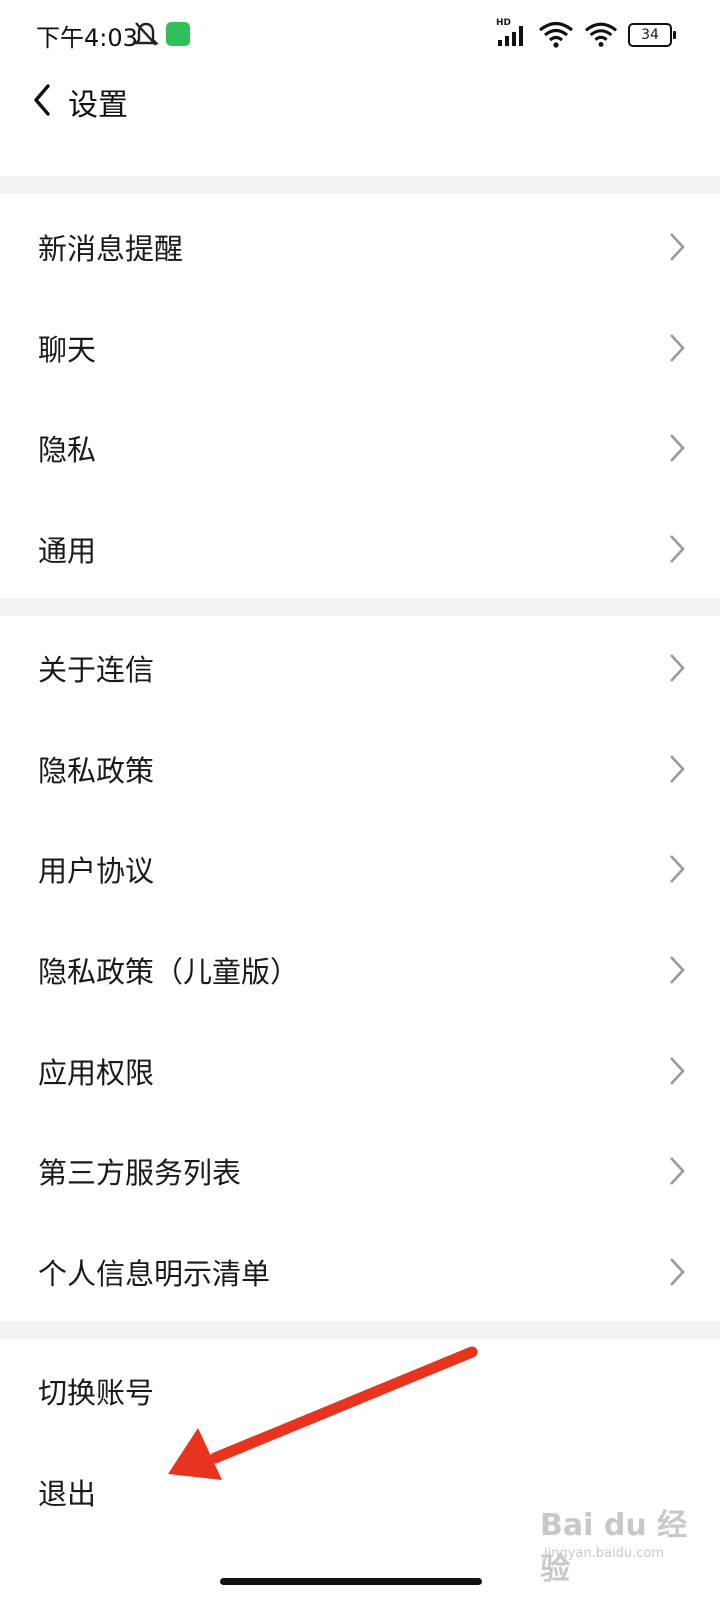 The width and height of the screenshot is (720, 1600). What do you see at coordinates (154, 1274) in the screenshot?
I see `menu-item-label: 个人信息明示清单` at bounding box center [154, 1274].